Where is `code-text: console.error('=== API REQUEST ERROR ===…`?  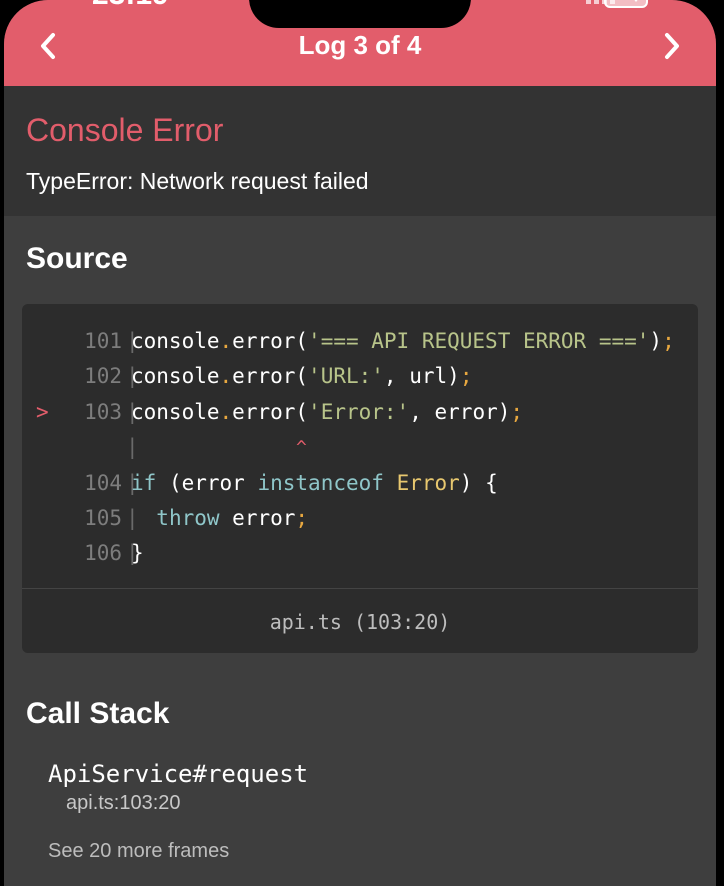 code-text: console.error('=== API REQUEST ERROR ===… is located at coordinates (403, 341).